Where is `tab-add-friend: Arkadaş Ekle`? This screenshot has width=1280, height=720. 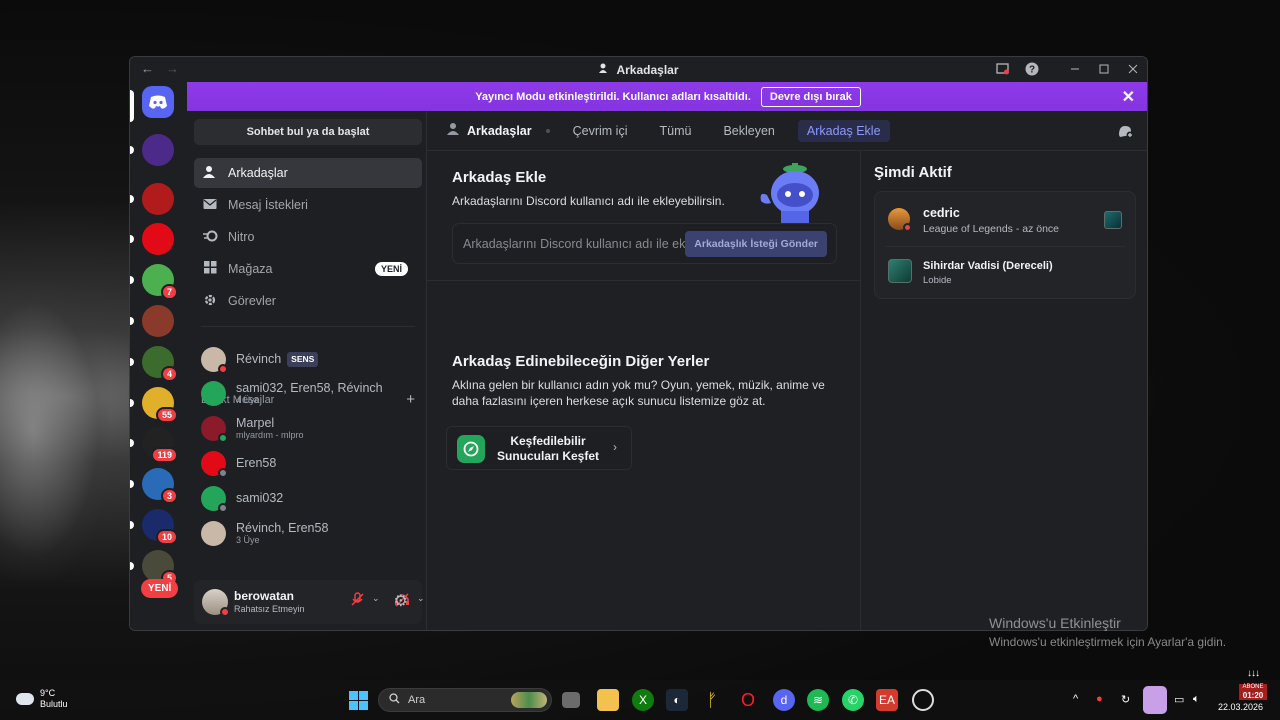 tab-add-friend: Arkadaş Ekle is located at coordinates (843, 130).